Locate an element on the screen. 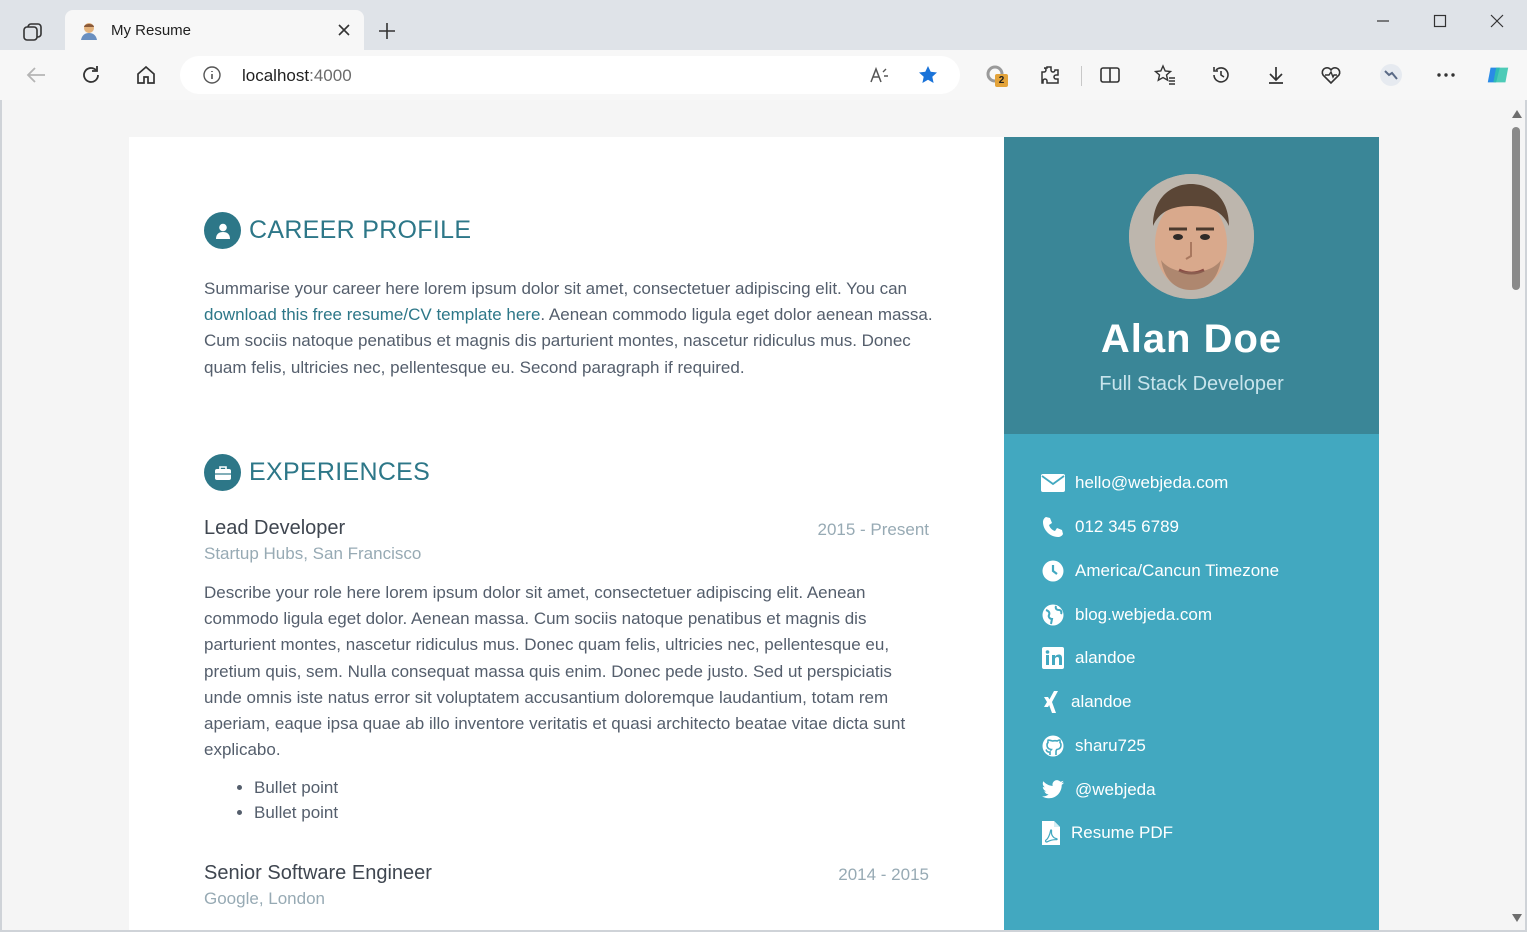 The image size is (1527, 932). tab-title: My Resume is located at coordinates (151, 30).